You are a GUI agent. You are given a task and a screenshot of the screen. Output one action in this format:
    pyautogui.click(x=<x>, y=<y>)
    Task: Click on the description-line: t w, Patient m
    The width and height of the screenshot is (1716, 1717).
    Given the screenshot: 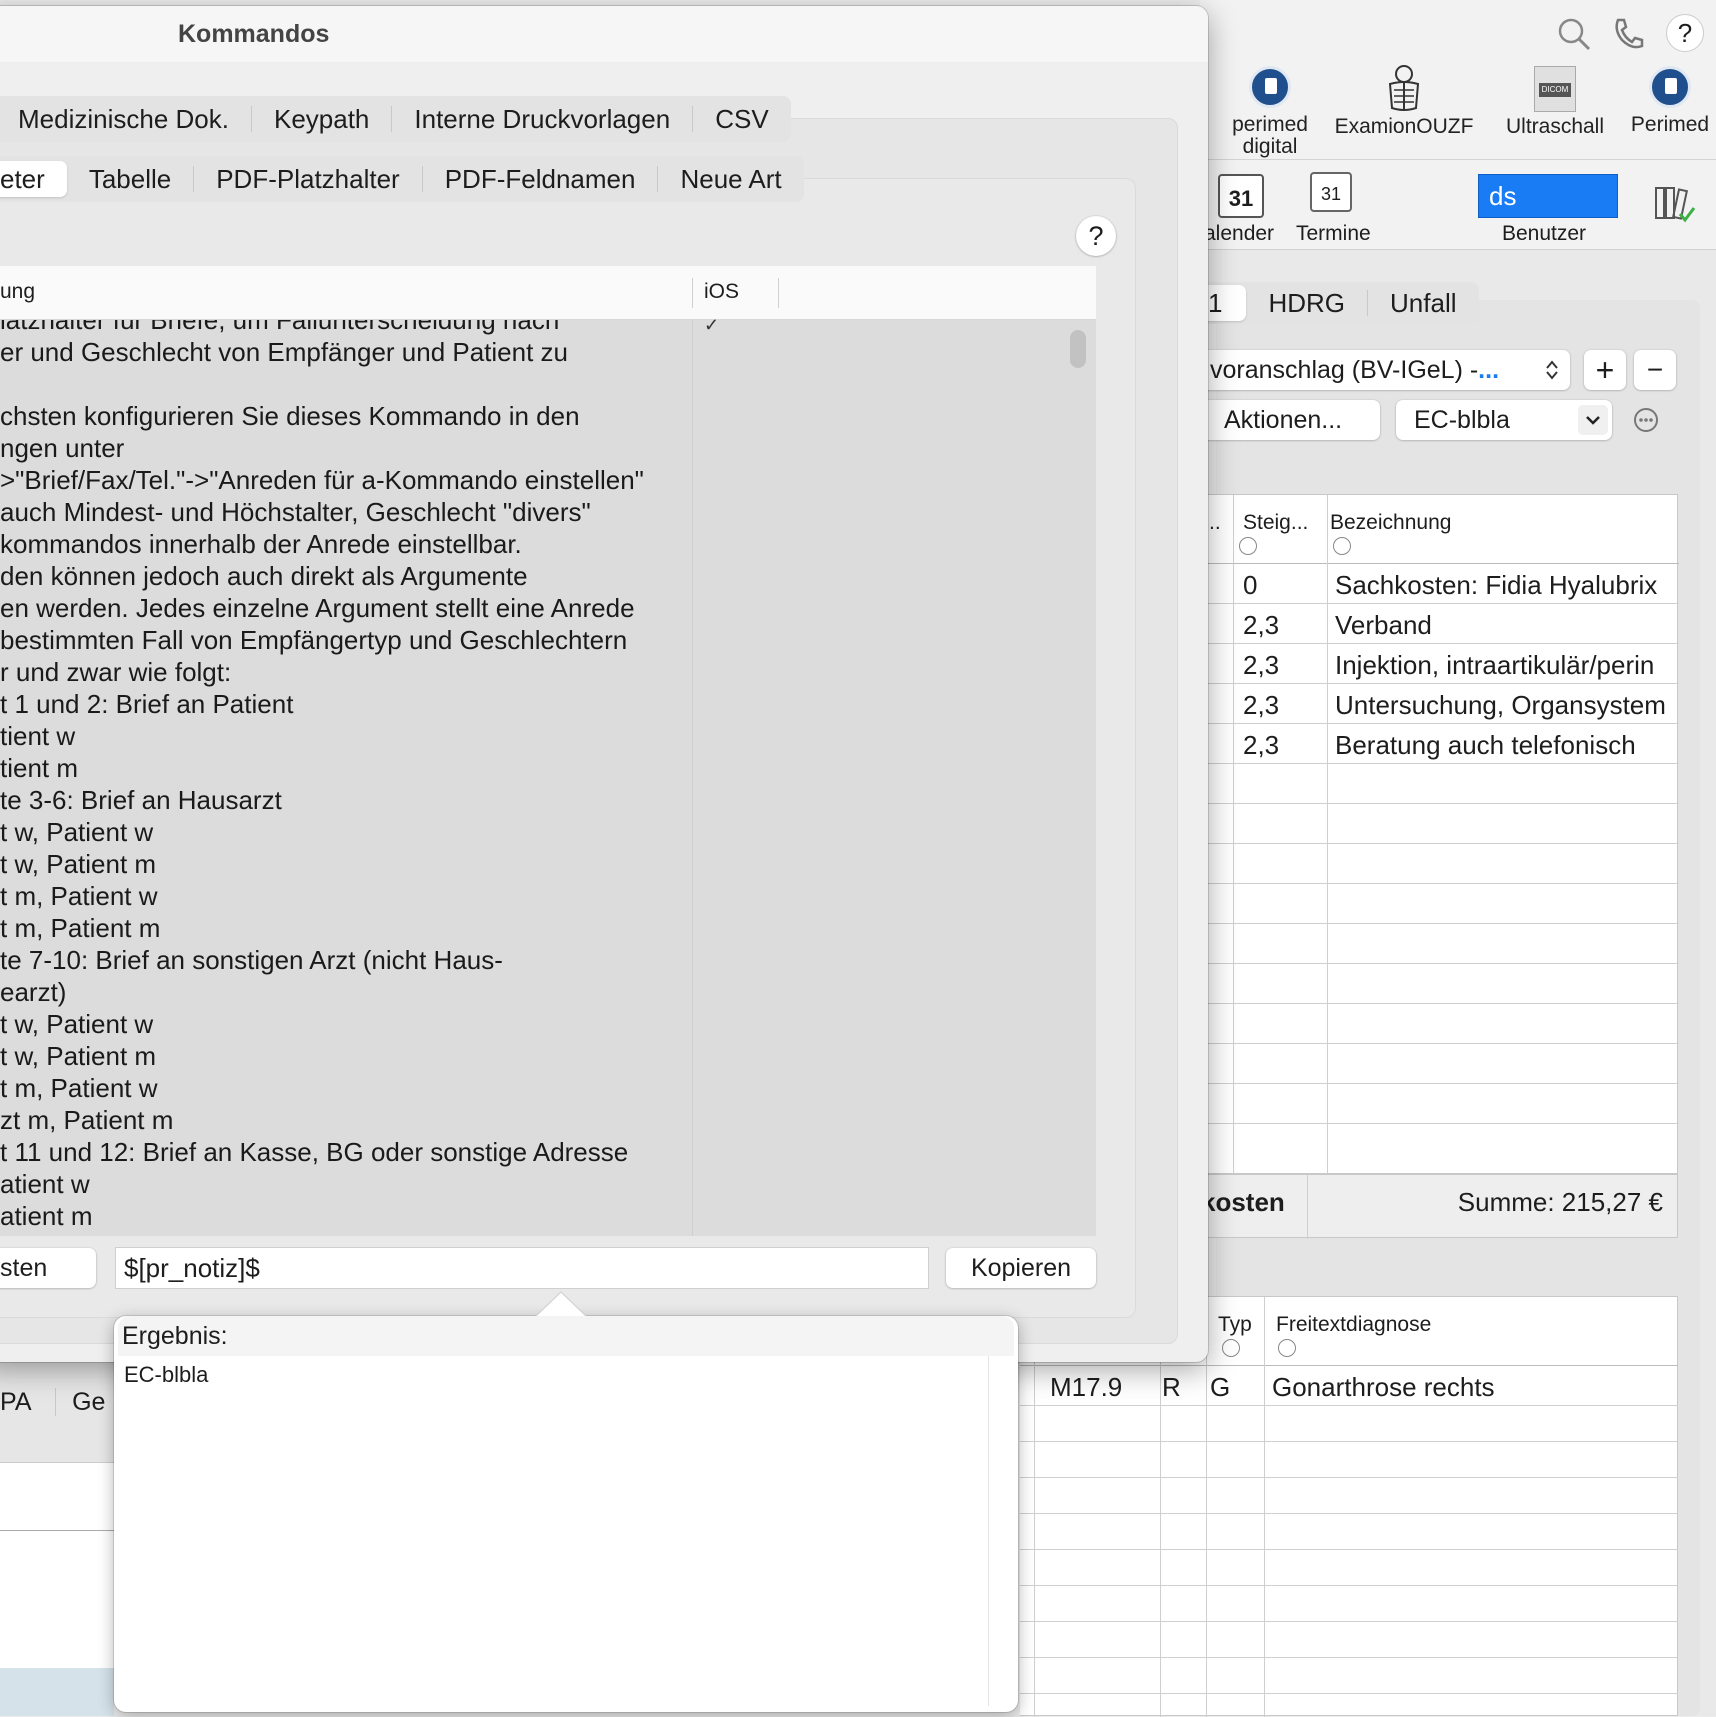 What is the action you would take?
    pyautogui.click(x=78, y=864)
    